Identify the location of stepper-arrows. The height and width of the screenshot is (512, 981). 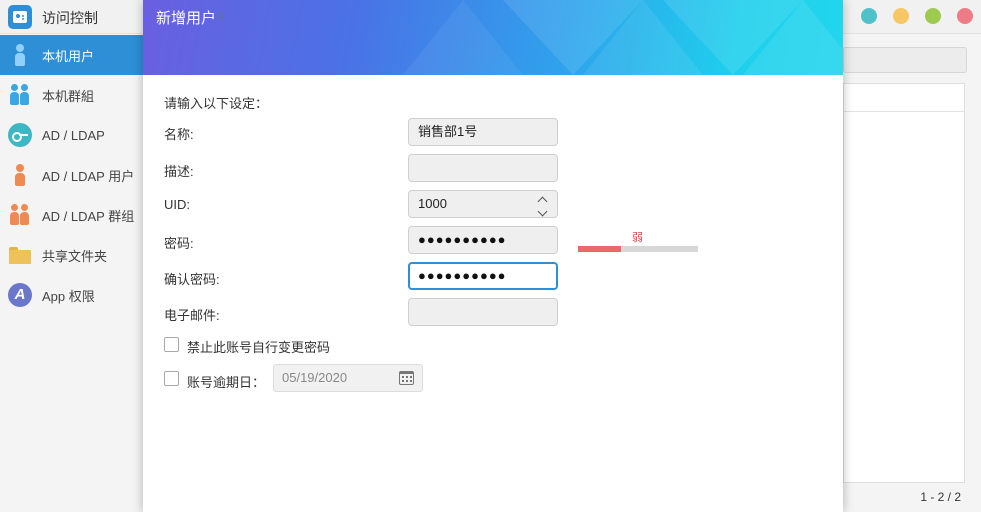
(543, 205).